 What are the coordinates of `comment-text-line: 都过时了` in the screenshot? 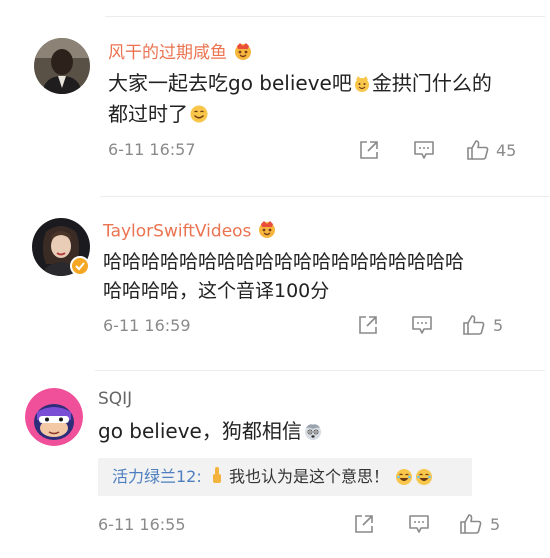 It's located at (148, 114).